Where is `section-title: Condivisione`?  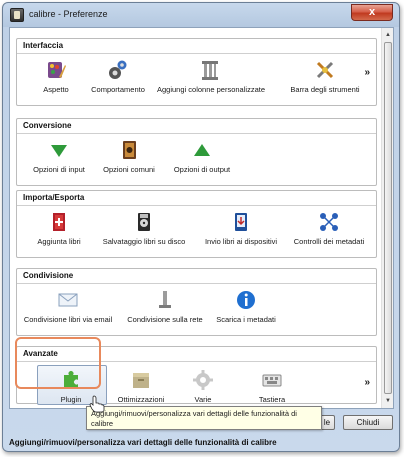 section-title: Condivisione is located at coordinates (48, 275).